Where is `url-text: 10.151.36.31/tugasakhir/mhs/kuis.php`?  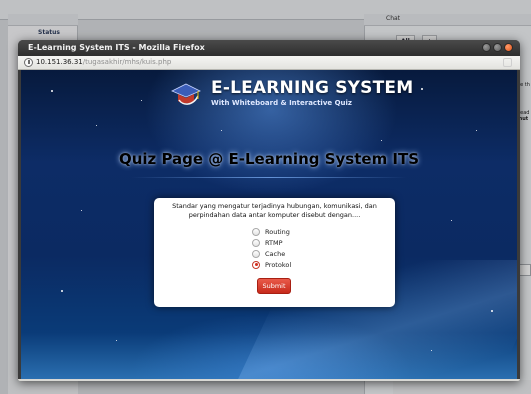 url-text: 10.151.36.31/tugasakhir/mhs/kuis.php is located at coordinates (103, 62).